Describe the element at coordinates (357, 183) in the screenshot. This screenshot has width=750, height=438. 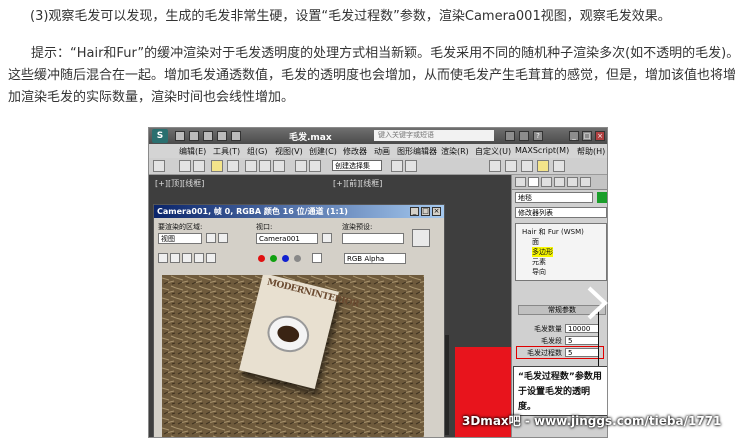
I see `viewport-label-front: [+][前][线框]` at that location.